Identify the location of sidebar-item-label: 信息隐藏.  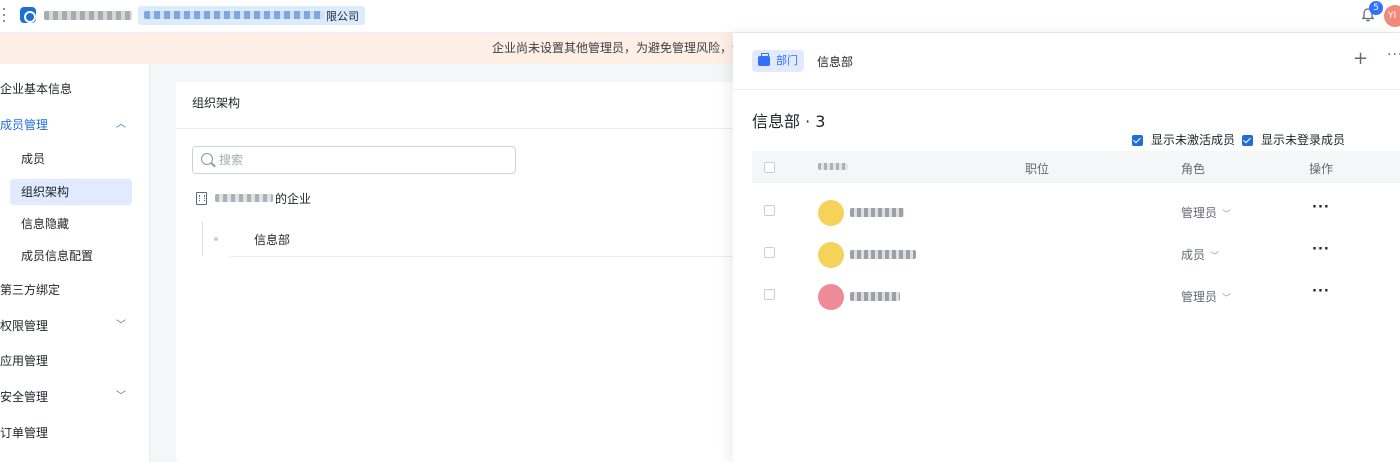
(45, 224).